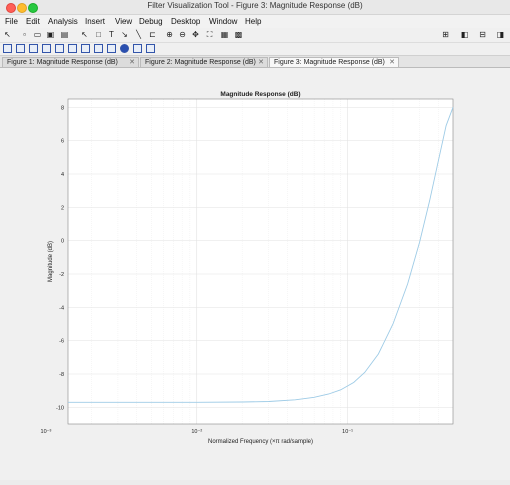  Describe the element at coordinates (37, 34) in the screenshot. I see `open-icon: ▭` at that location.